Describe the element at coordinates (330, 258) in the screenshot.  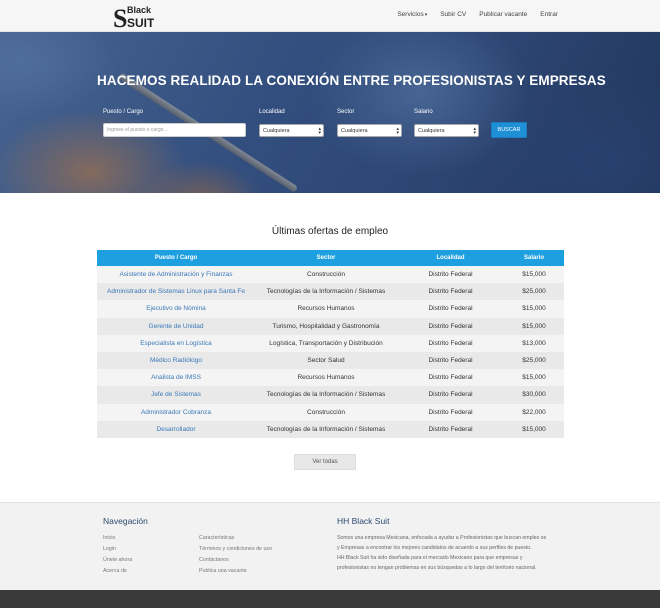
I see `table-header-row: Puesto / Cargo Sector Localidad Salario` at that location.